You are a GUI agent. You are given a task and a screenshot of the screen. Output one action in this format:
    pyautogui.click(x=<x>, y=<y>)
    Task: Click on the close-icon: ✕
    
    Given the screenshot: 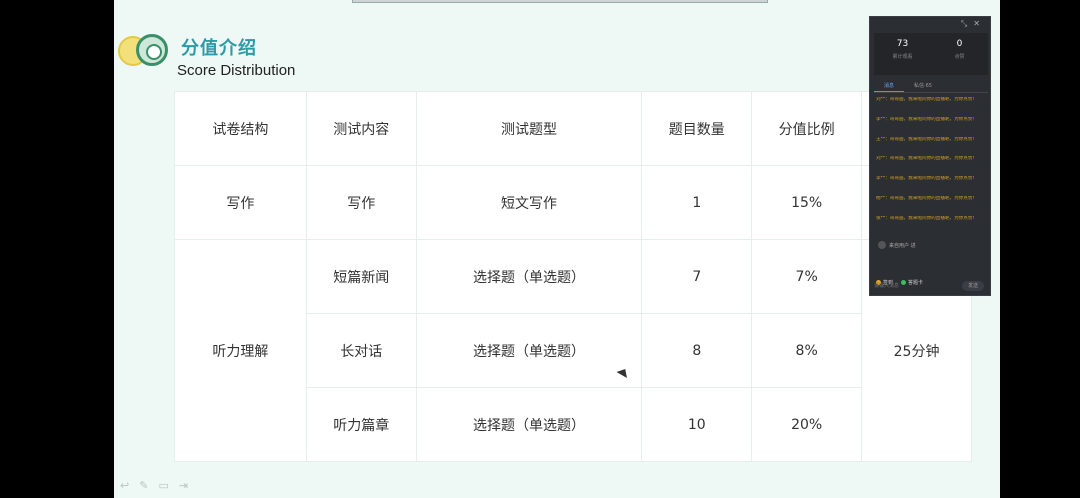 What is the action you would take?
    pyautogui.click(x=979, y=23)
    